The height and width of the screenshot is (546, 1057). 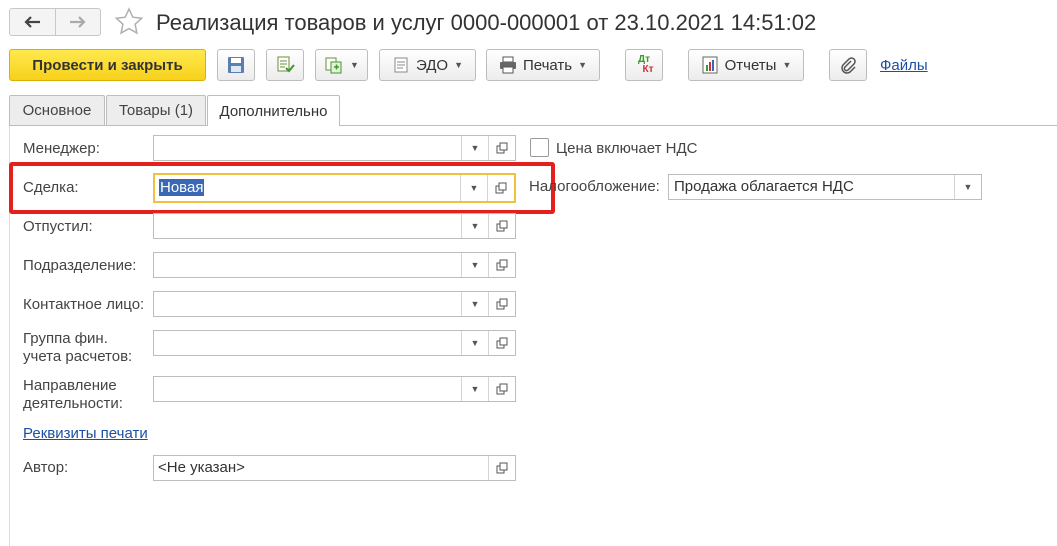 I want to click on taxation-label: Налогообложение:, so click(x=594, y=186).